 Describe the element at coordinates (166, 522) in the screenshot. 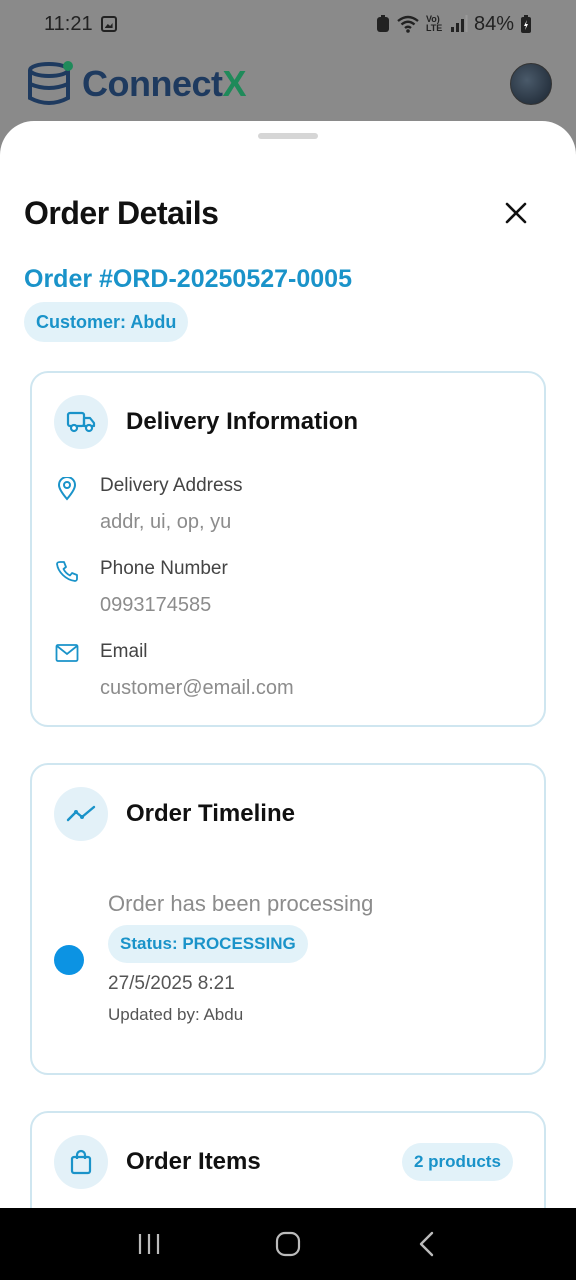

I see `address-value: addr, ui, op, yu` at that location.